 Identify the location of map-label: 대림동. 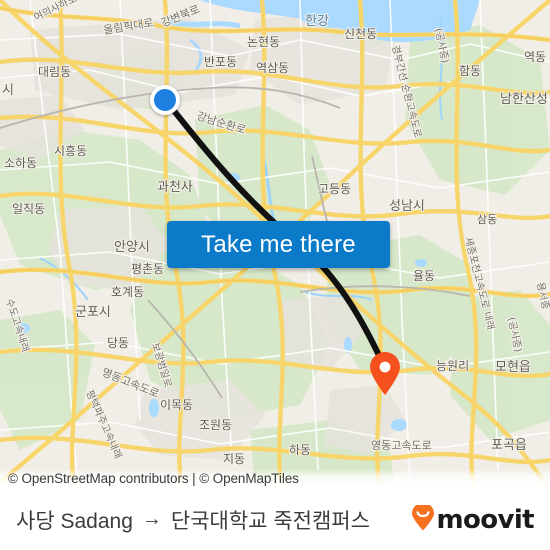
(54, 72).